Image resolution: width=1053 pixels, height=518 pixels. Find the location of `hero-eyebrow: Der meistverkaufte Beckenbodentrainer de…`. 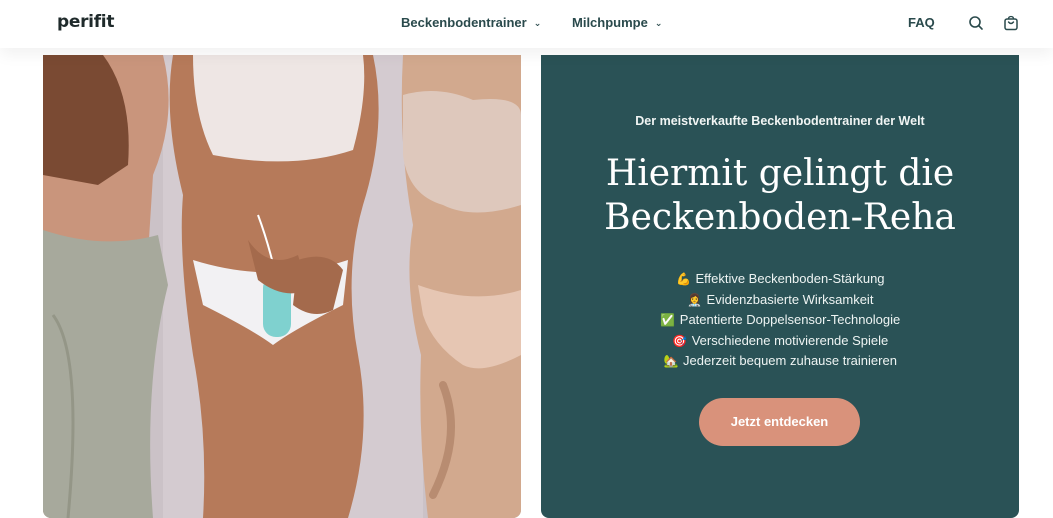

hero-eyebrow: Der meistverkaufte Beckenbodentrainer de… is located at coordinates (780, 121).